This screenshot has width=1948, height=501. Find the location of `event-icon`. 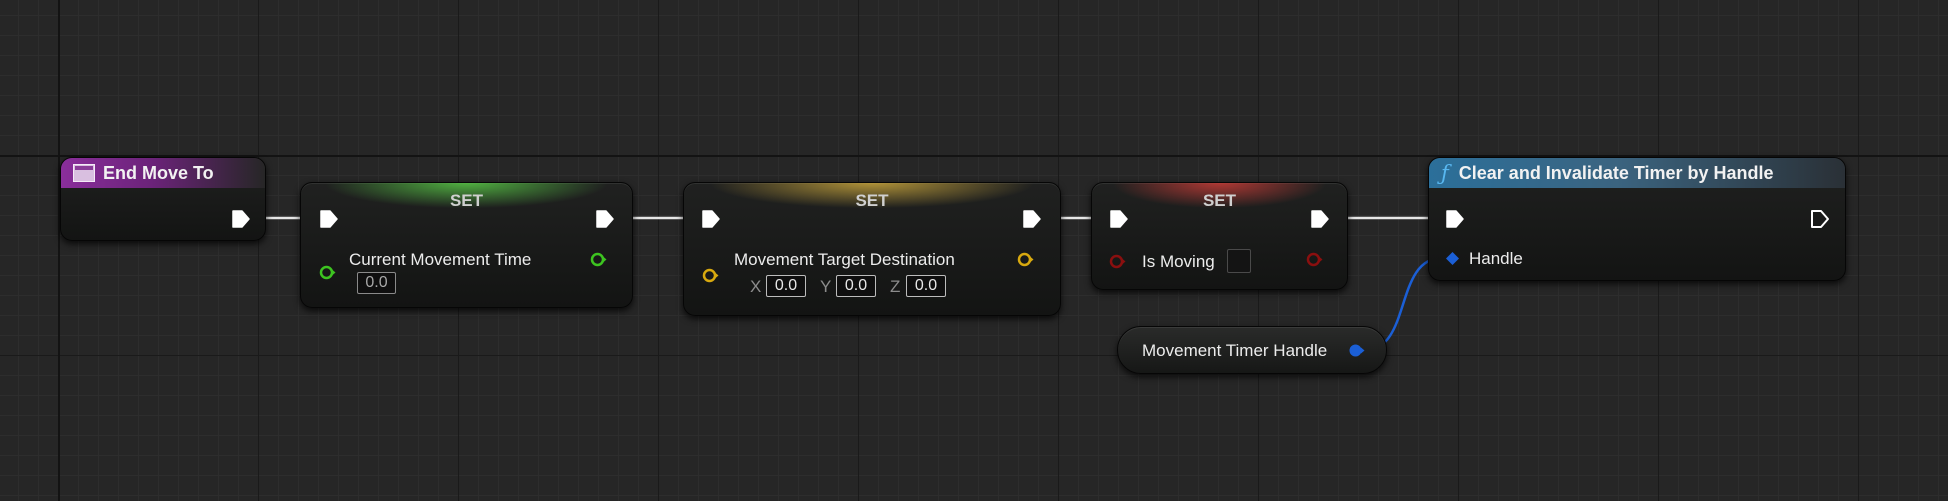

event-icon is located at coordinates (84, 173).